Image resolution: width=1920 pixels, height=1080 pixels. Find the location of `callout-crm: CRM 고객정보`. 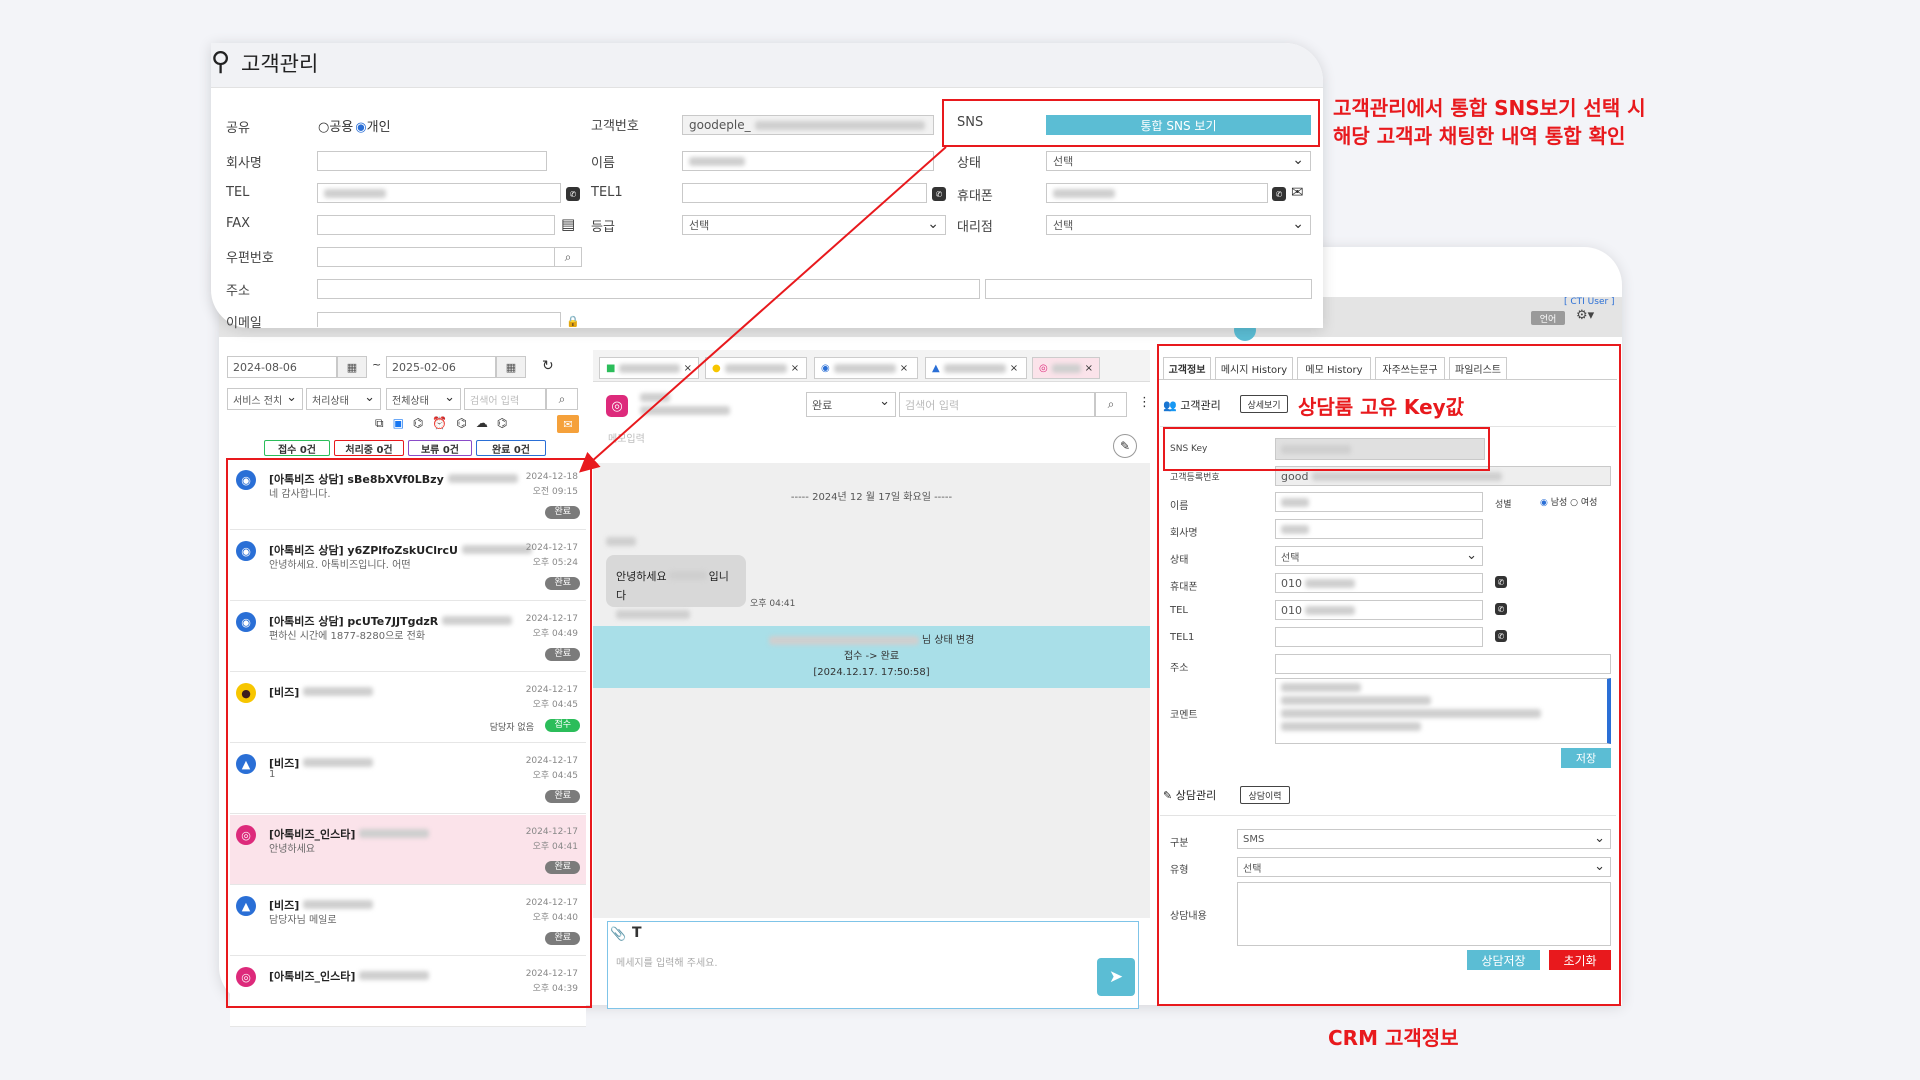

callout-crm: CRM 고객정보 is located at coordinates (1393, 1038).